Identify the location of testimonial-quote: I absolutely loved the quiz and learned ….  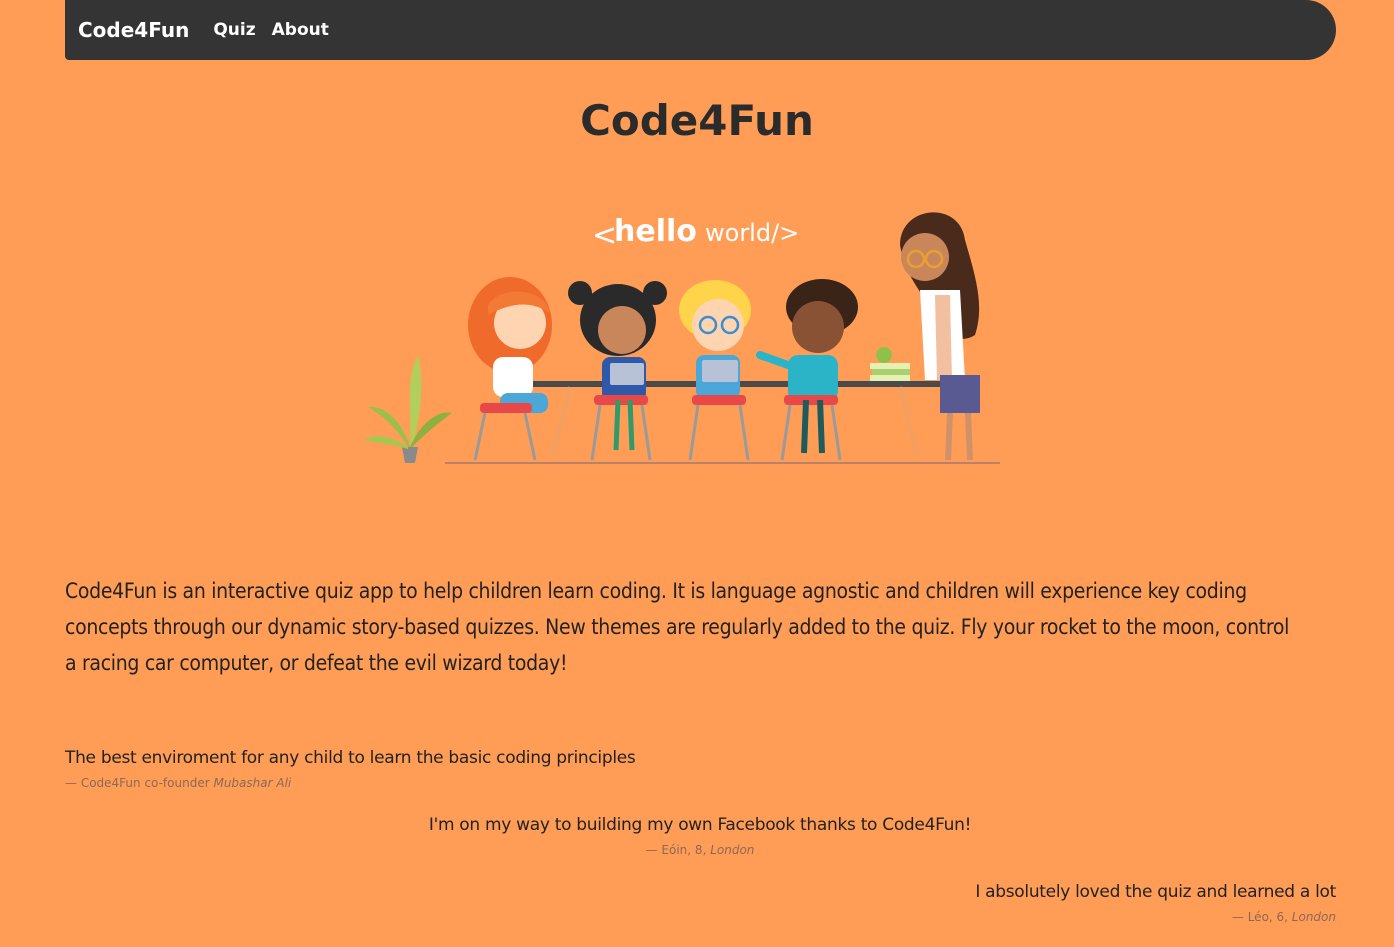
(1155, 892).